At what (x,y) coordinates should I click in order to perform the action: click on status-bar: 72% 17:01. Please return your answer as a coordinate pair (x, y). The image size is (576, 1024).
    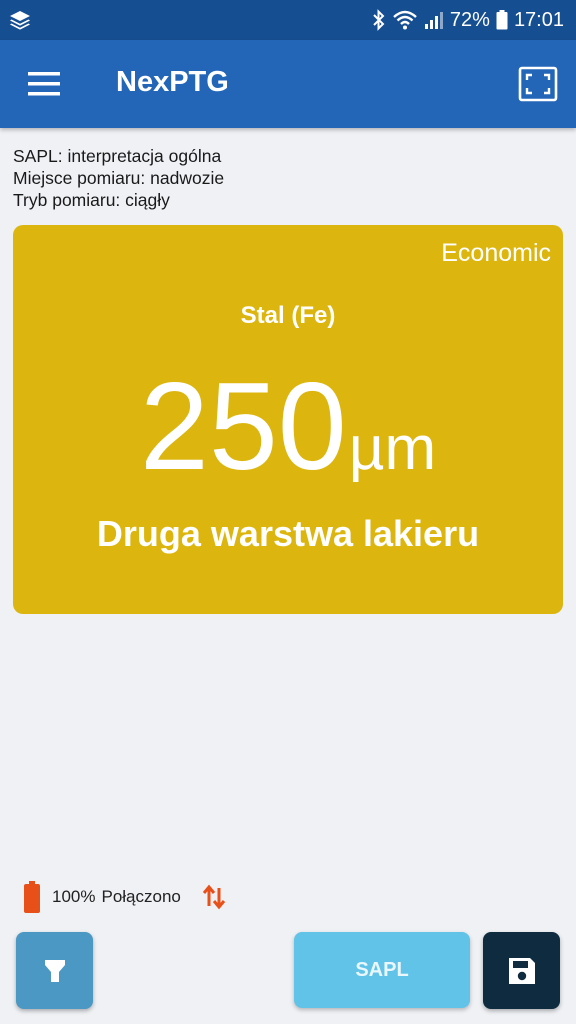
    Looking at the image, I should click on (288, 20).